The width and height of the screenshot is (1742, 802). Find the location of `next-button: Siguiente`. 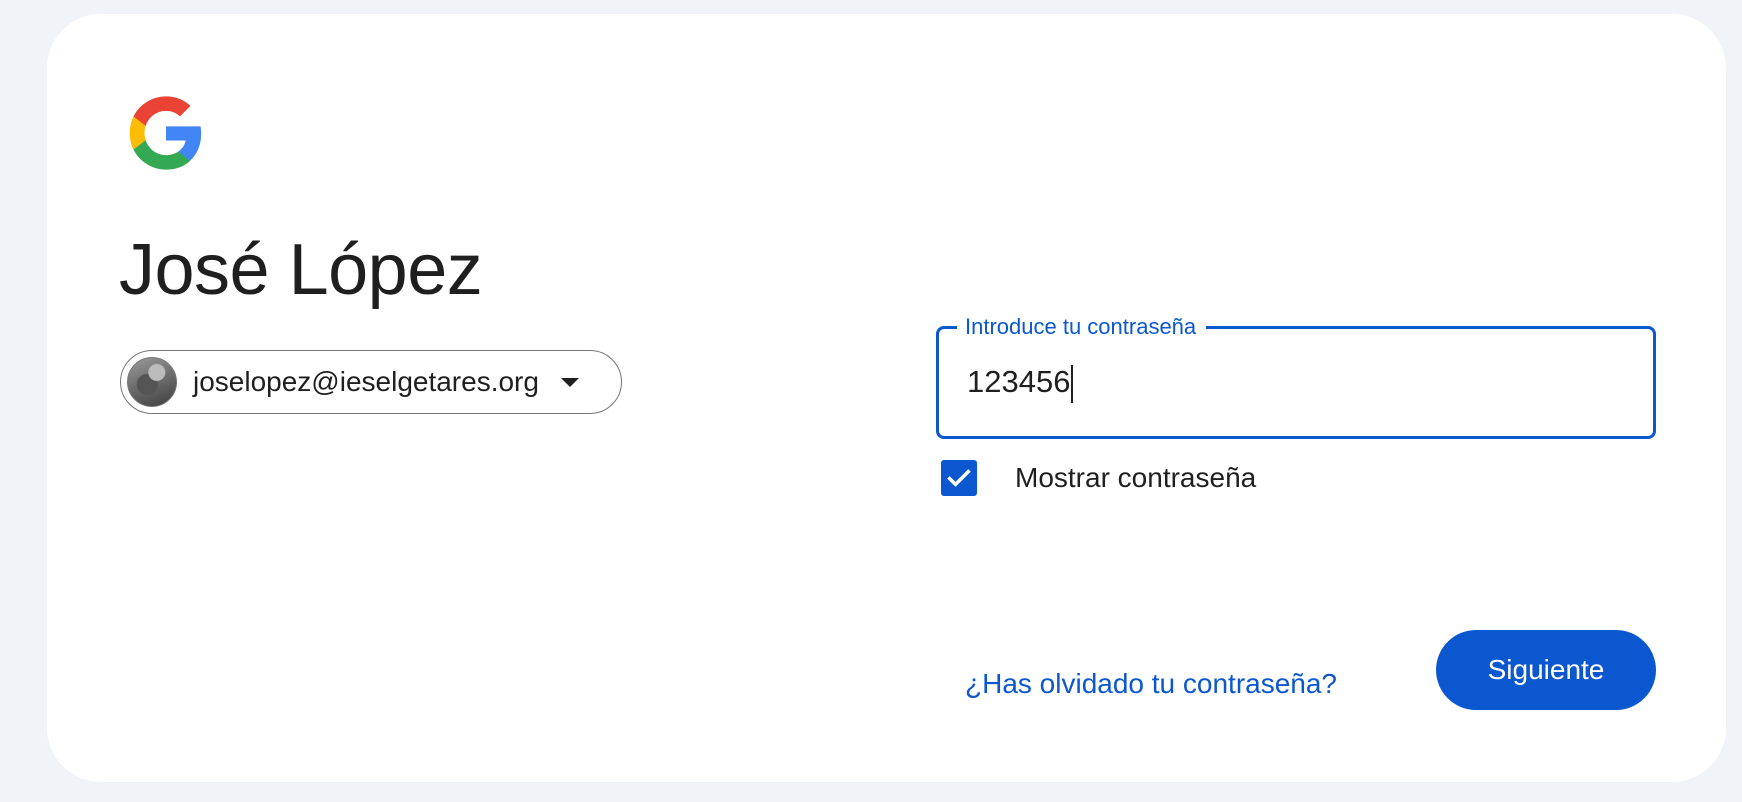

next-button: Siguiente is located at coordinates (1546, 670).